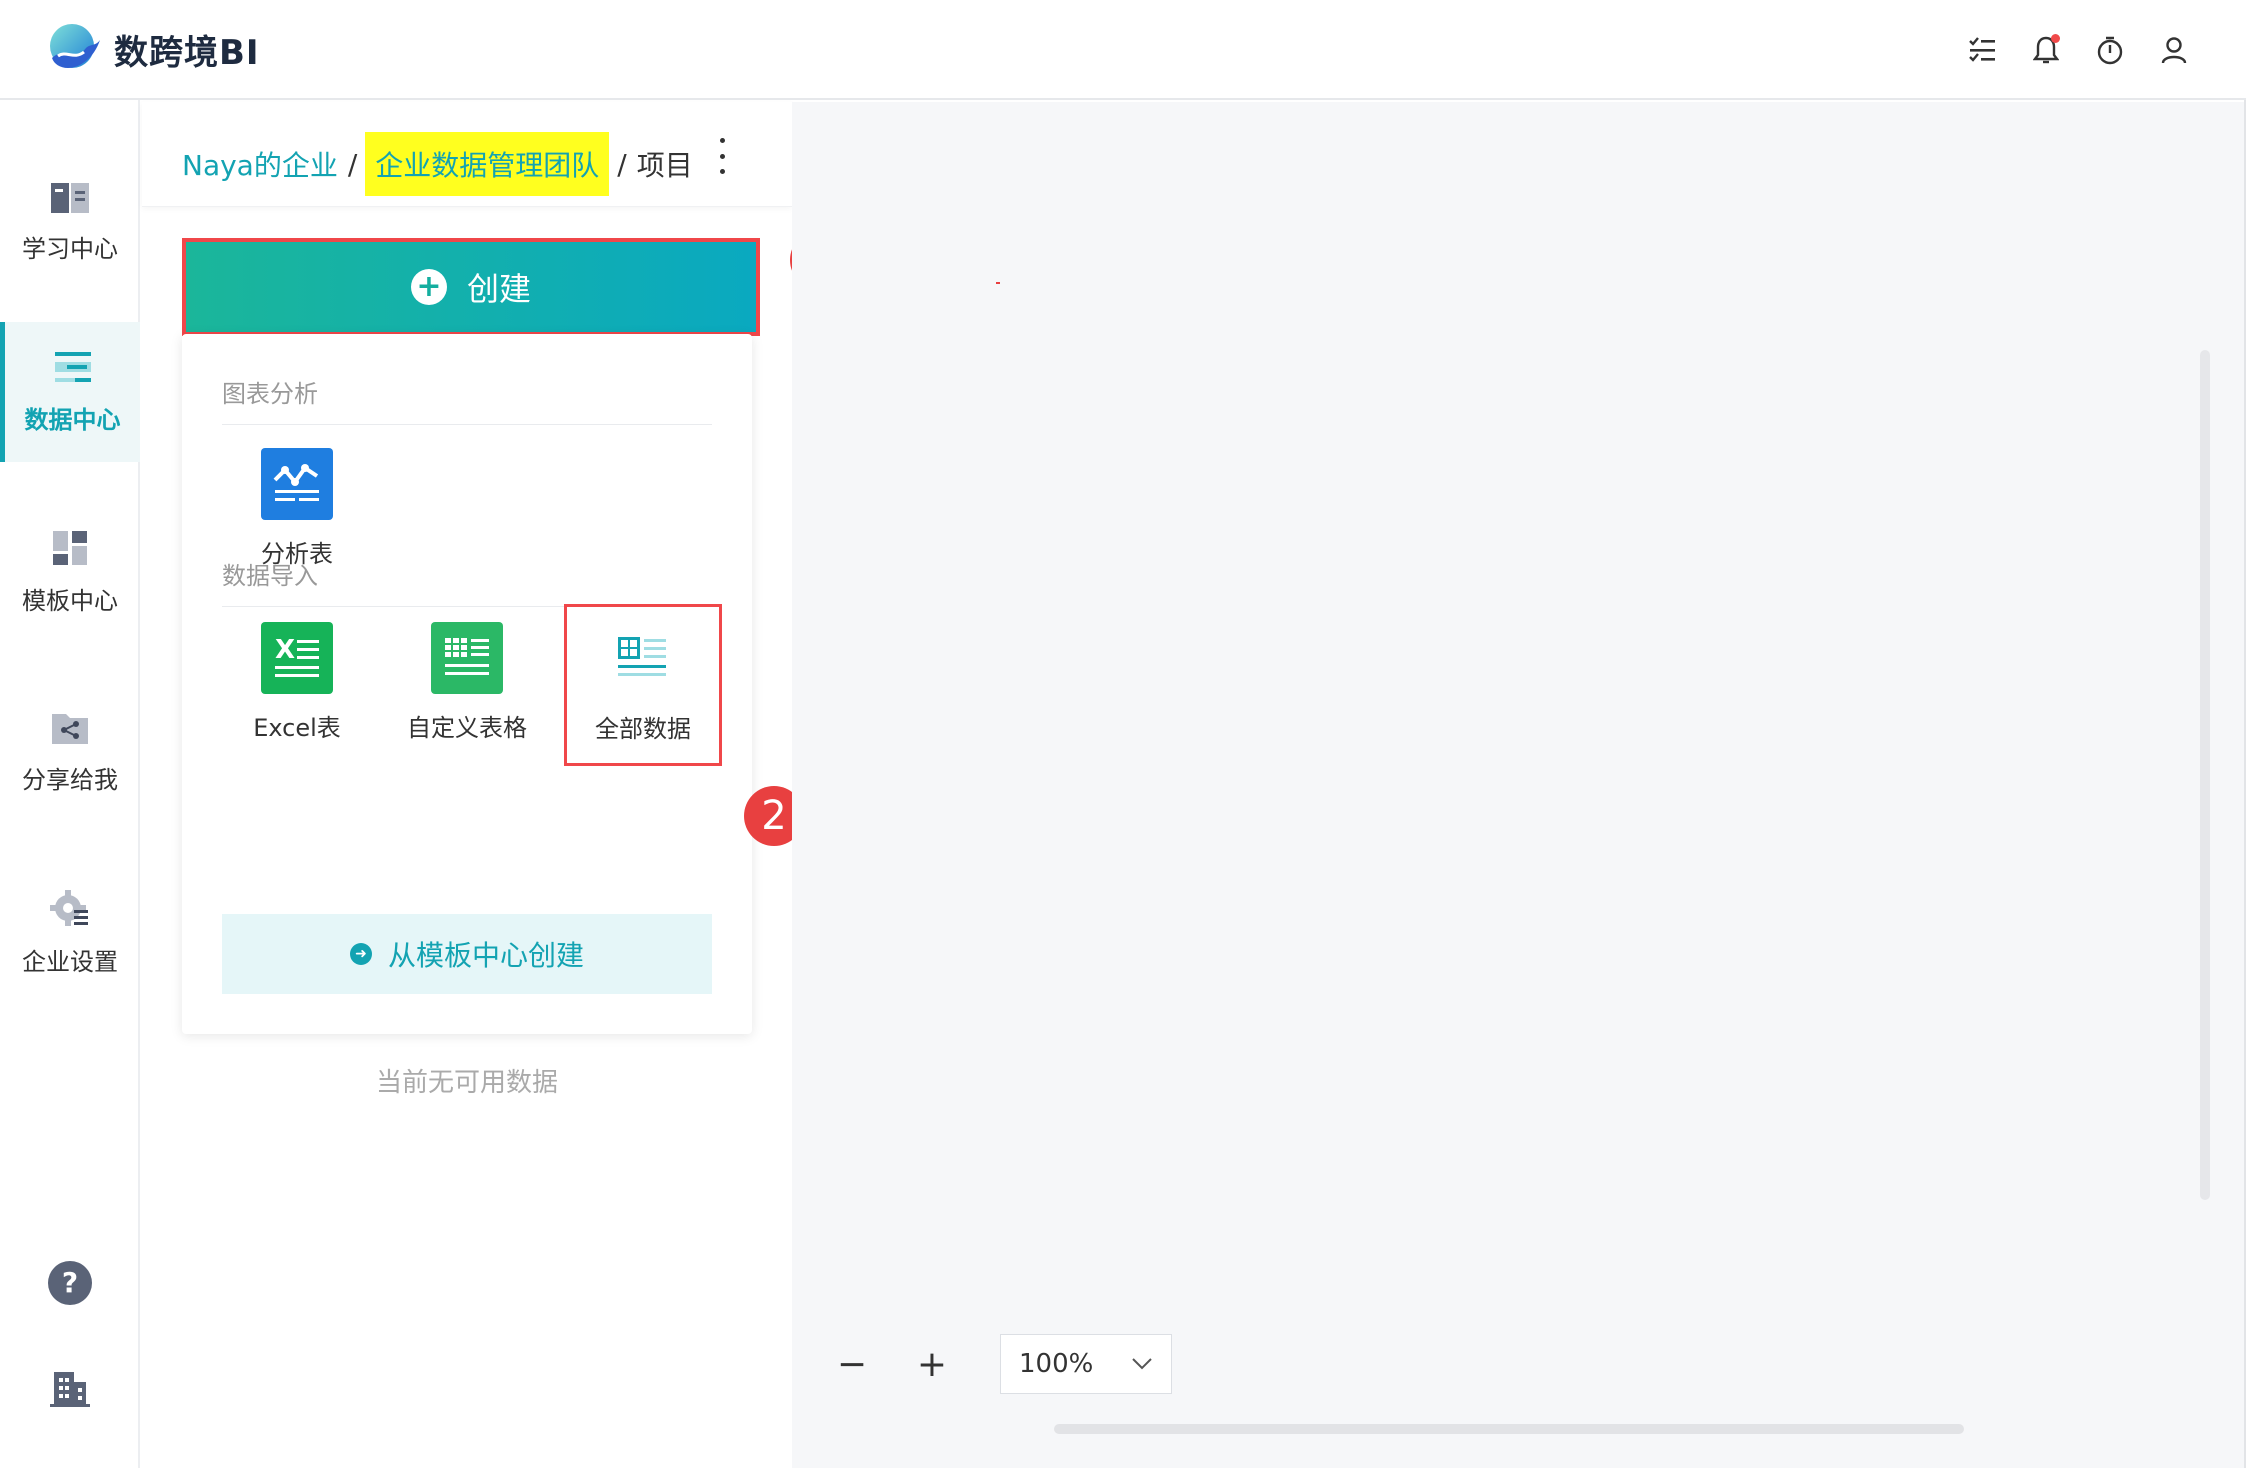 The width and height of the screenshot is (2246, 1468). Describe the element at coordinates (1982, 50) in the screenshot. I see `checklist-icon` at that location.